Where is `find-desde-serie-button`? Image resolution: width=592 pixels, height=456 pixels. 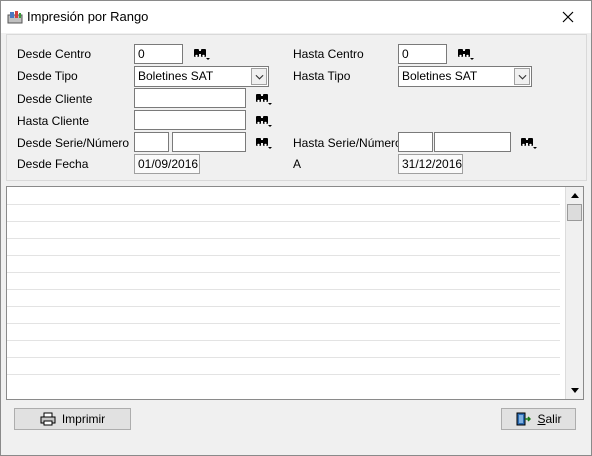
find-desde-serie-button is located at coordinates (264, 143).